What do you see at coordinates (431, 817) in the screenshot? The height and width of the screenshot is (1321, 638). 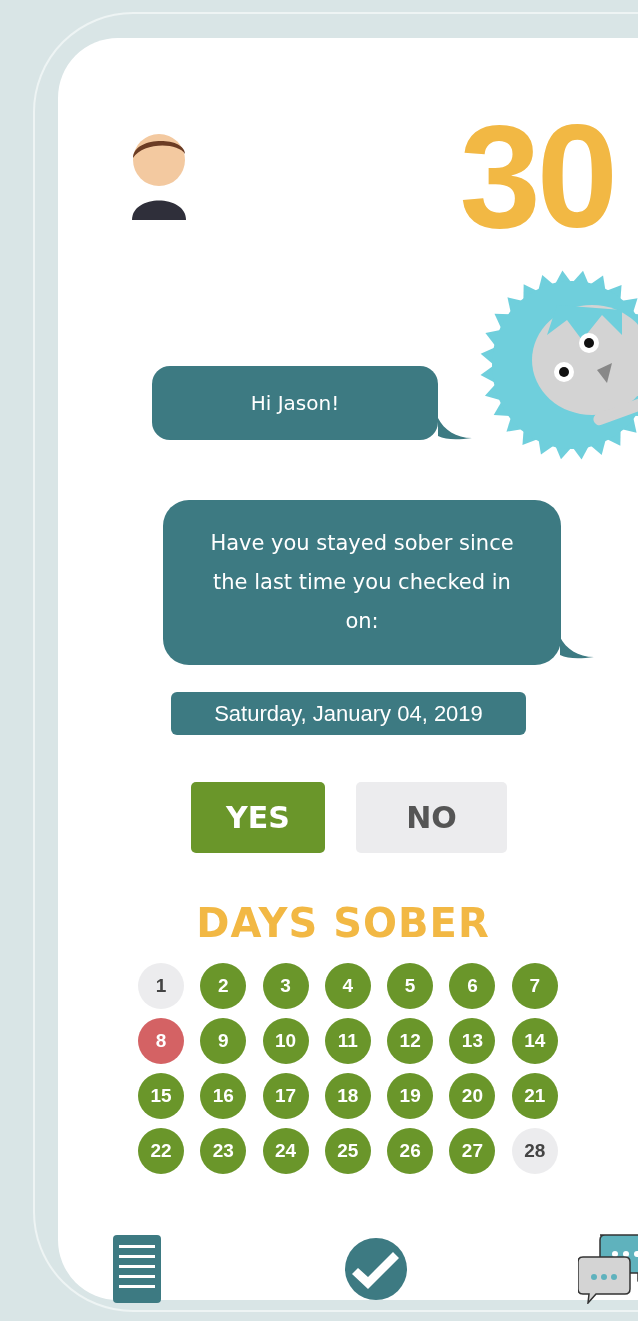 I see `answer-button: NO` at bounding box center [431, 817].